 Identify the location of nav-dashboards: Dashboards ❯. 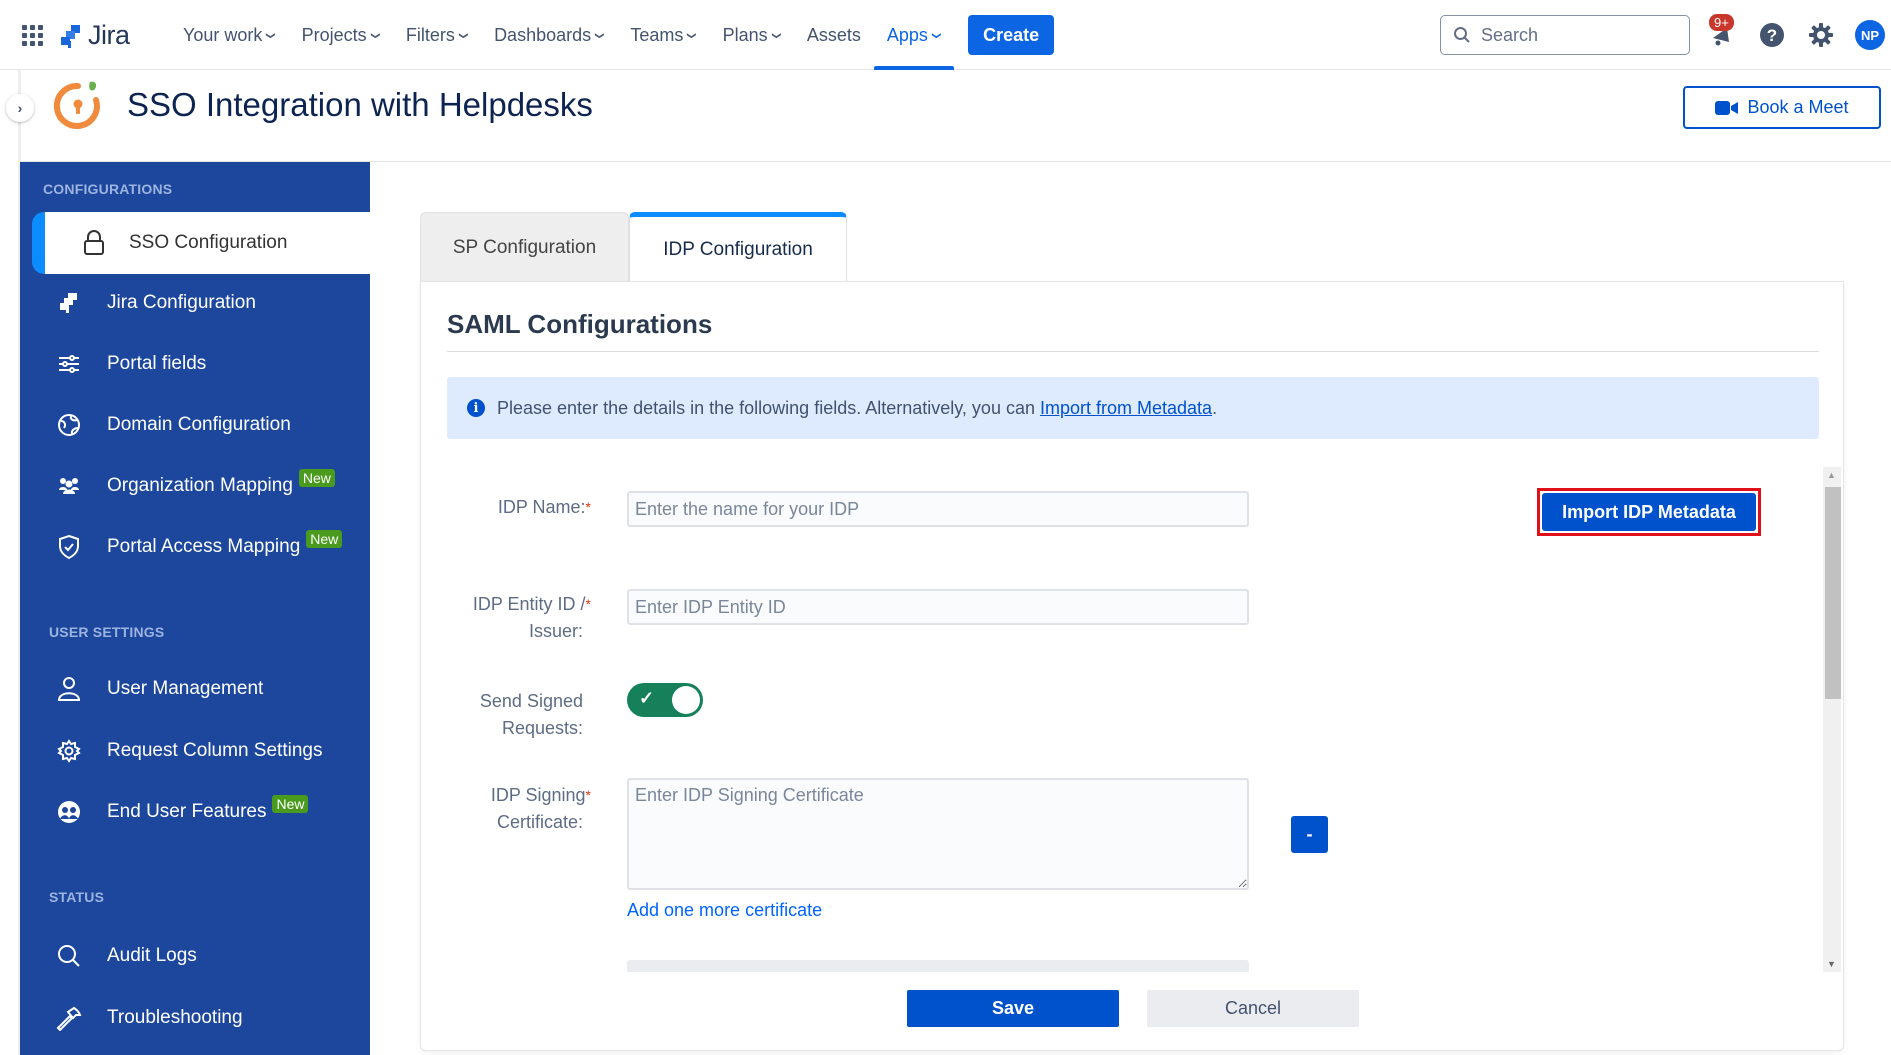
(549, 35).